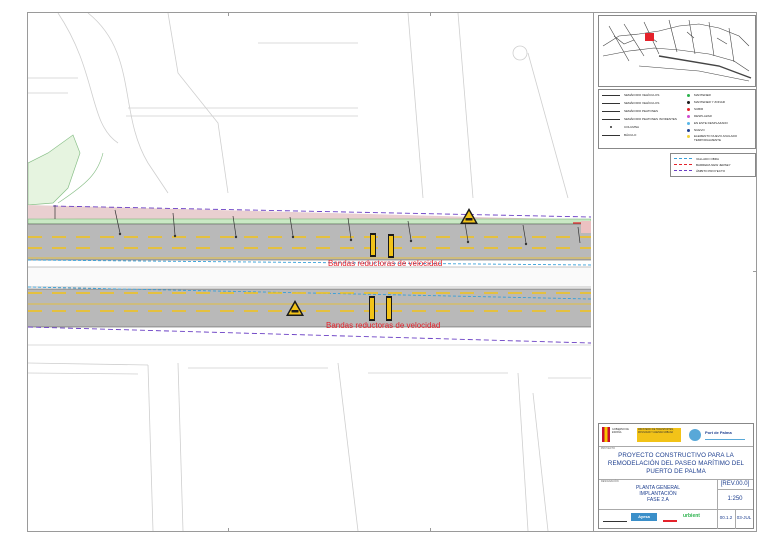  I want to click on company-logo-1-icon, so click(615, 518).